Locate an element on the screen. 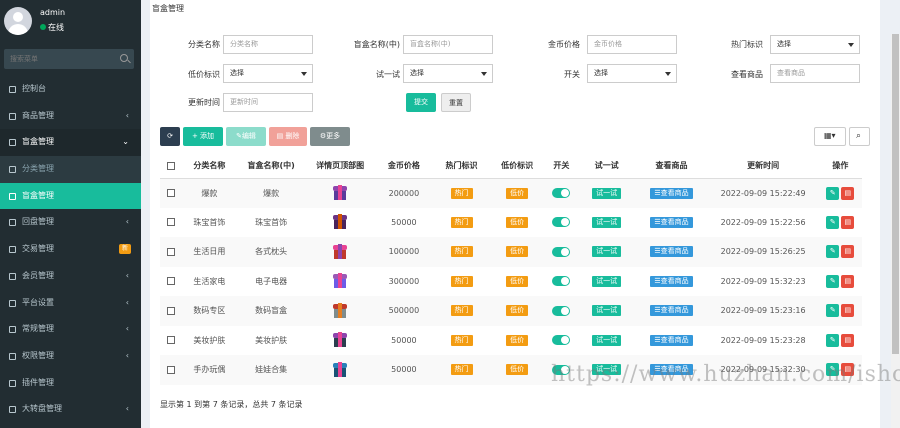 The height and width of the screenshot is (428, 900). sidebar-item-auth: 权限管理 ‹ is located at coordinates (70, 356).